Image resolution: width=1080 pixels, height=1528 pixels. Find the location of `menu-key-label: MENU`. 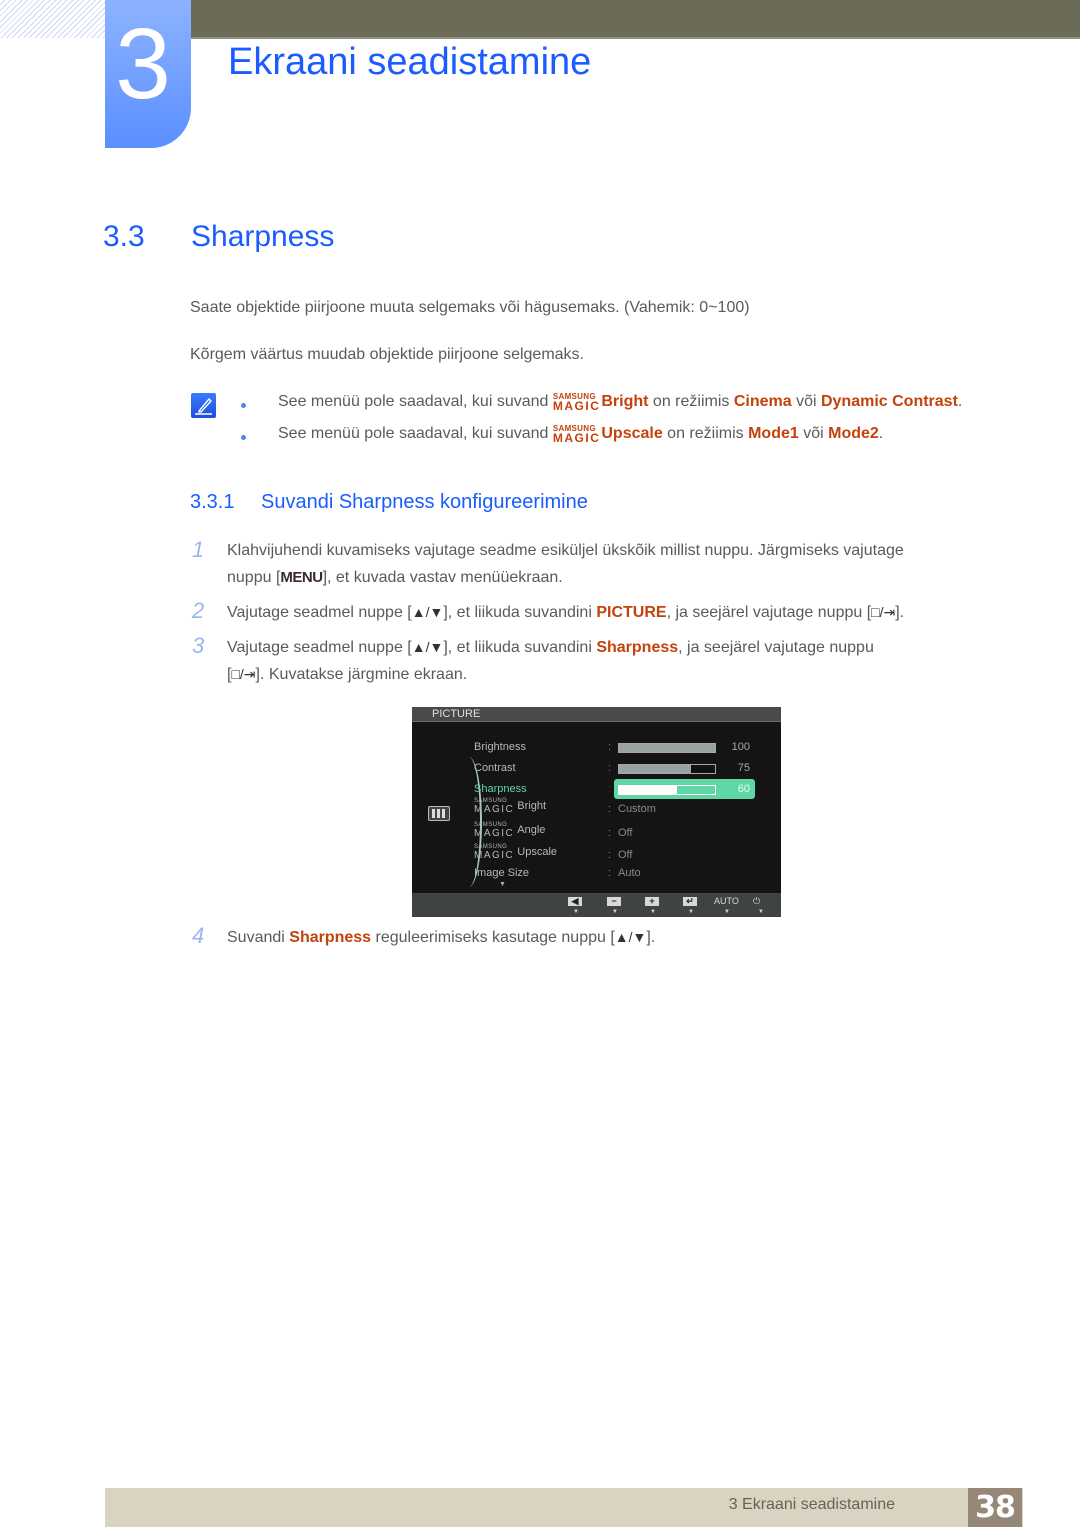

menu-key-label: MENU is located at coordinates (301, 577).